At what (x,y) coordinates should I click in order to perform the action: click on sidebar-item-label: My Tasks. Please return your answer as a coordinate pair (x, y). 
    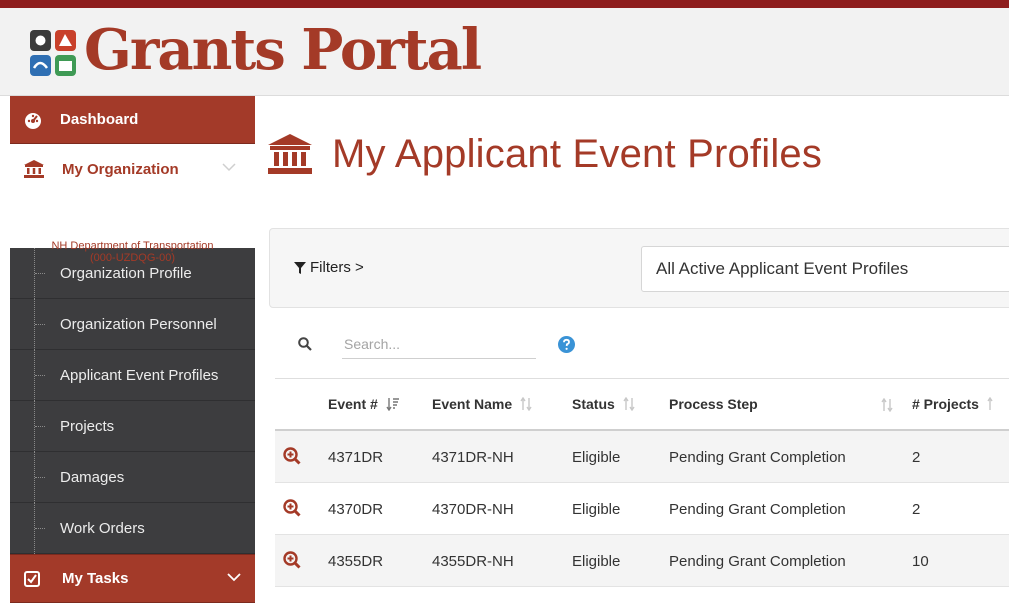
    Looking at the image, I should click on (95, 578).